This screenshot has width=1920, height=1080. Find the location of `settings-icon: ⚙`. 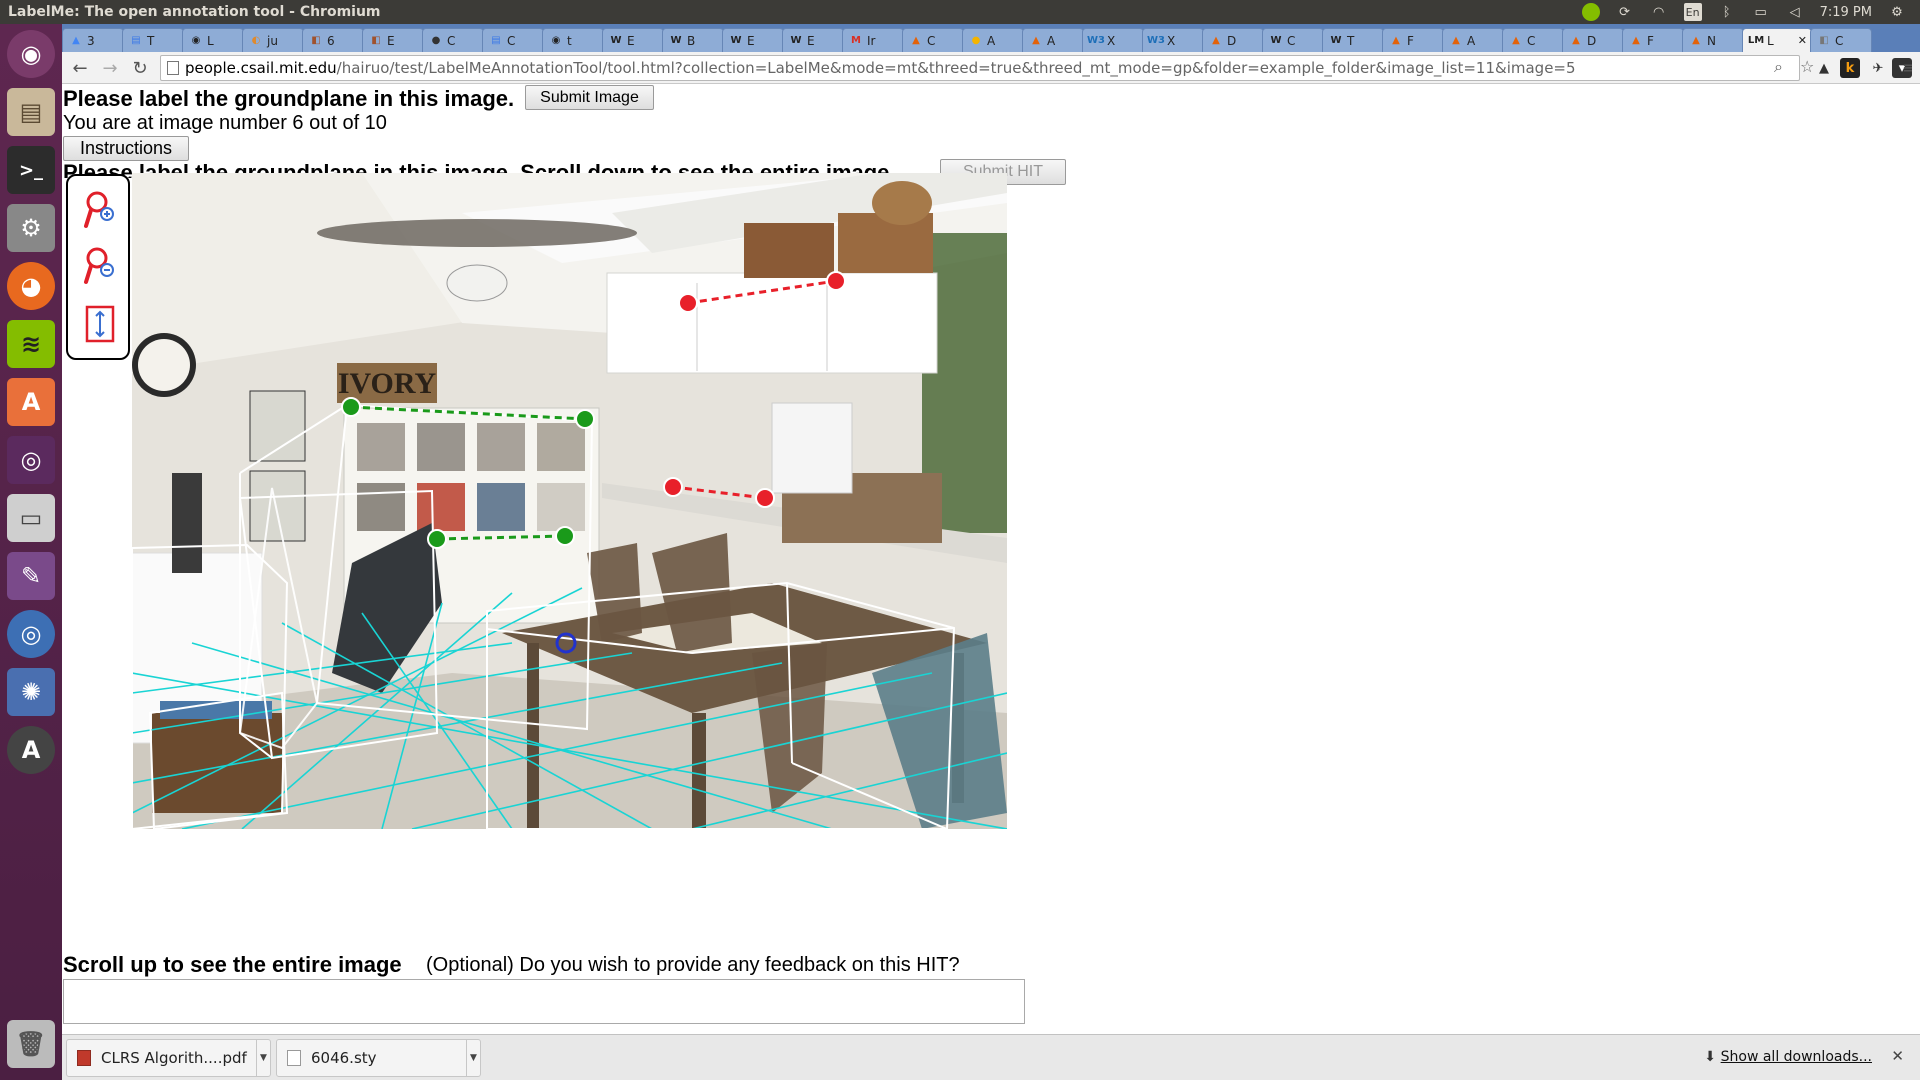

settings-icon: ⚙ is located at coordinates (31, 228).